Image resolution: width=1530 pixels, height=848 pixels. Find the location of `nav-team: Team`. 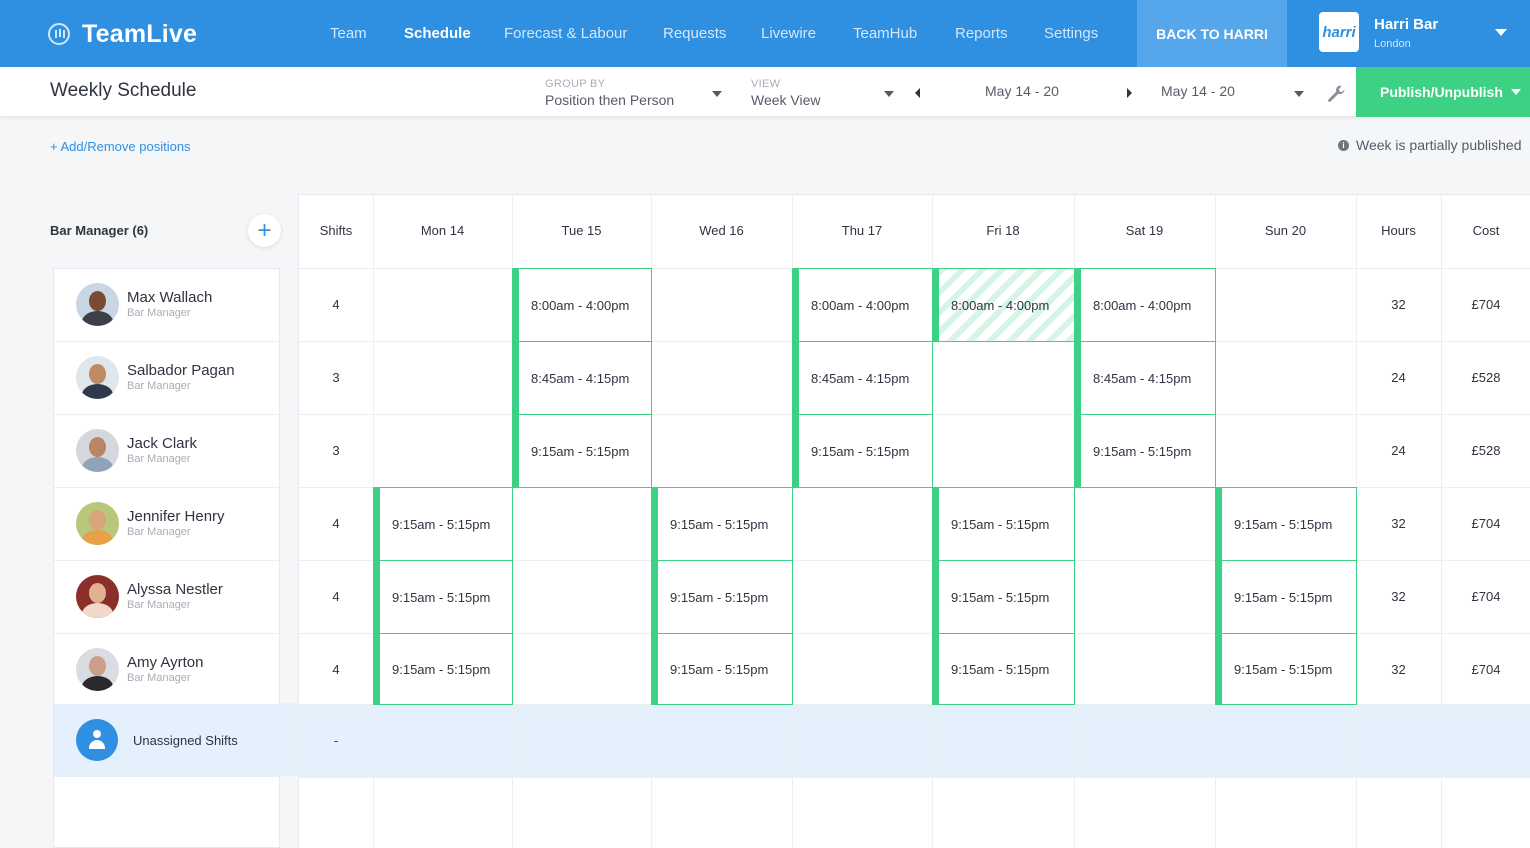

nav-team: Team is located at coordinates (348, 33).